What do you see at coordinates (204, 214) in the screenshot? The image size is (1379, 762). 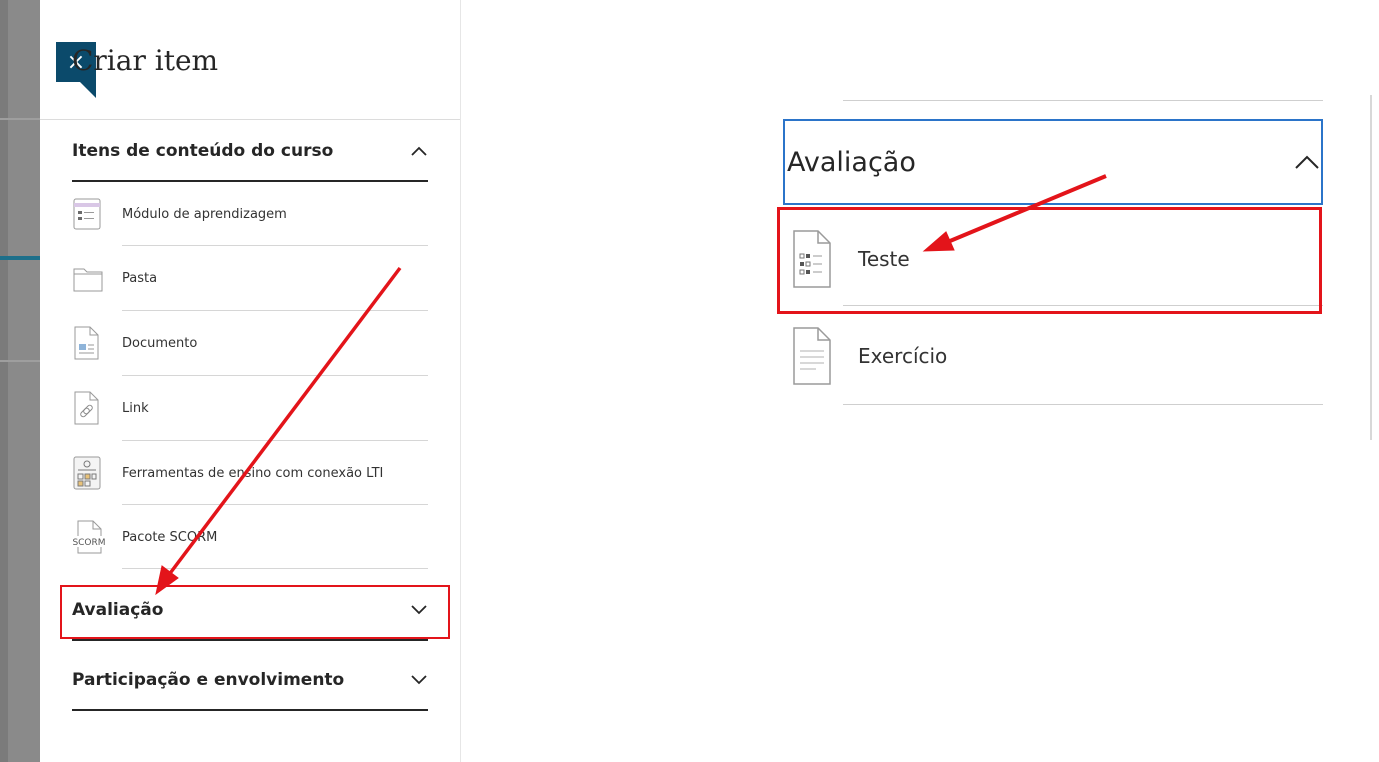 I see `item-label: Módulo de aprendizagem` at bounding box center [204, 214].